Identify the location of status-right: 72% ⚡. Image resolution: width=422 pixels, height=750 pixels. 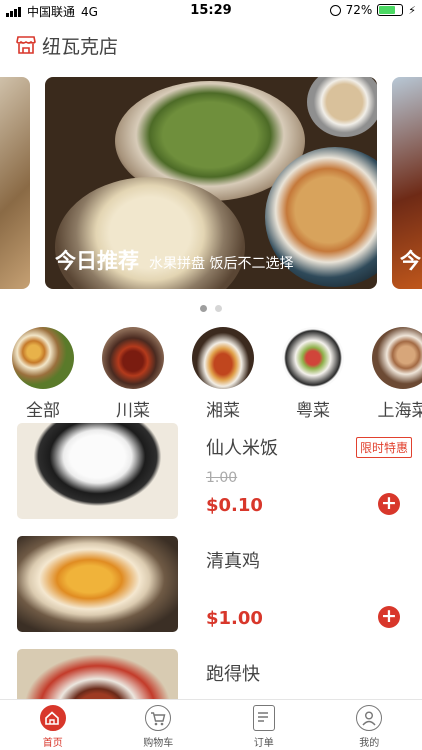
(372, 10).